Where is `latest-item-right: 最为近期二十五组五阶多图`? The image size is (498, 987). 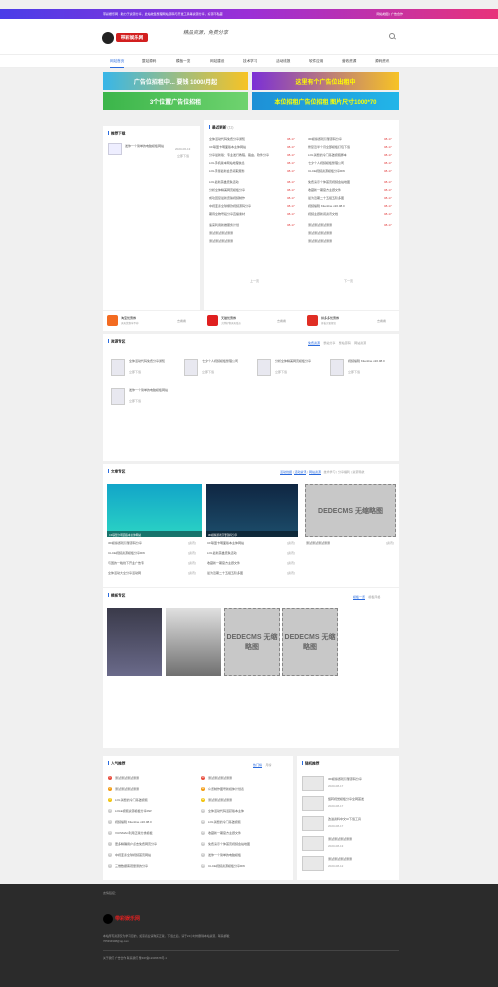 latest-item-right: 最为近期二十五组五阶多图 is located at coordinates (326, 198).